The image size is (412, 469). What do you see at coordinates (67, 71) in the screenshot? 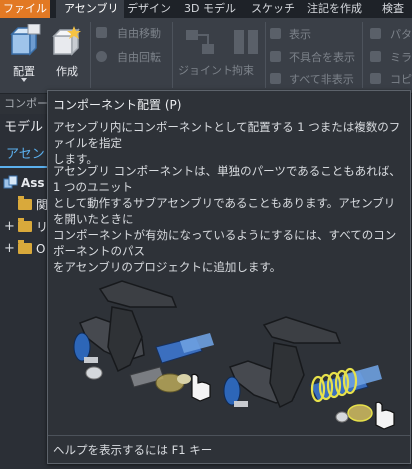
I see `create-label: 作成` at bounding box center [67, 71].